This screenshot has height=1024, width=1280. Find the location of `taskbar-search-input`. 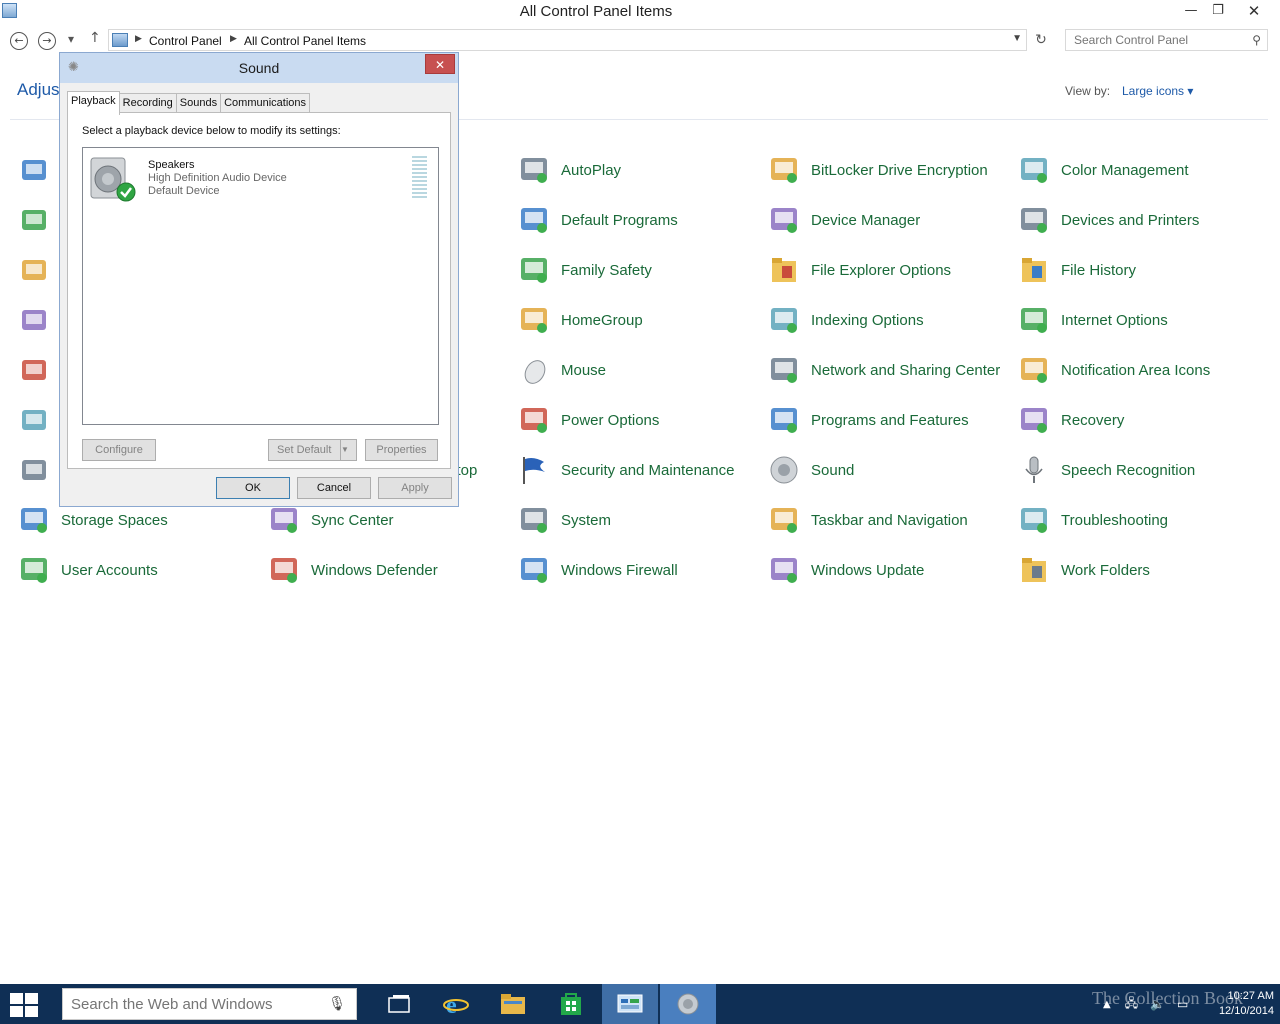

taskbar-search-input is located at coordinates (196, 1004).